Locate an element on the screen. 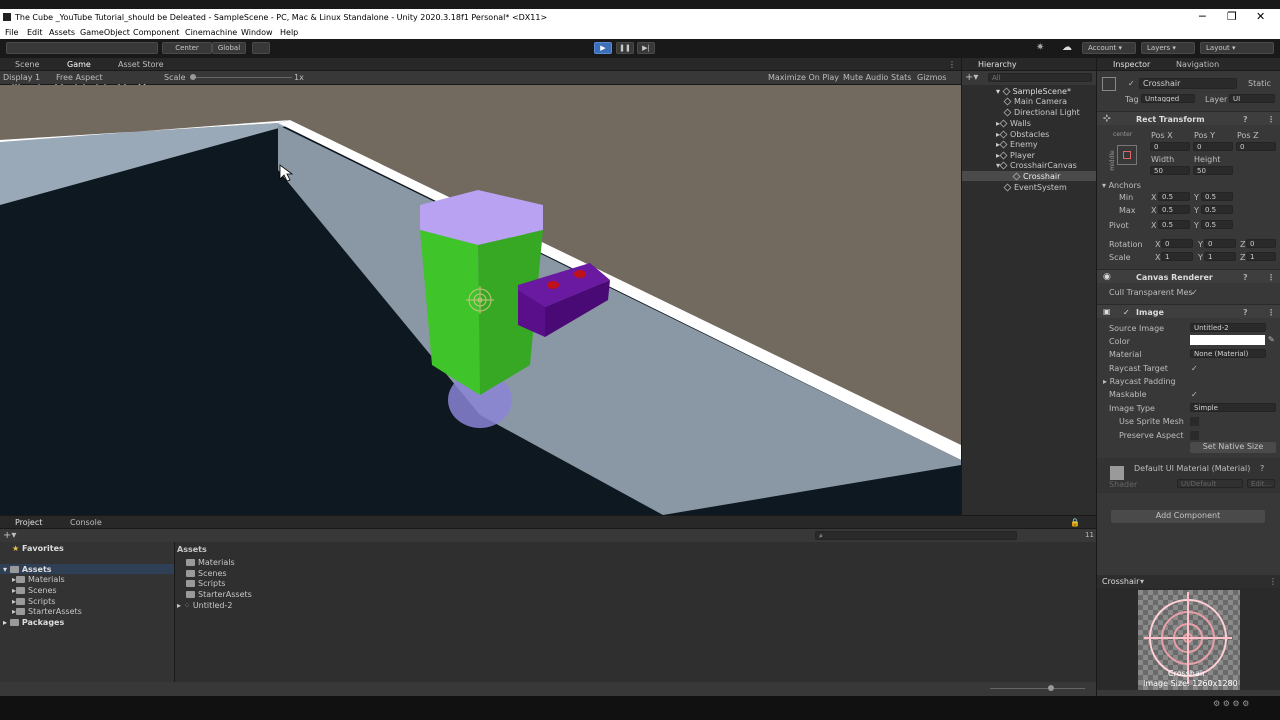  tag-dropdown: Untagged is located at coordinates (1168, 98).